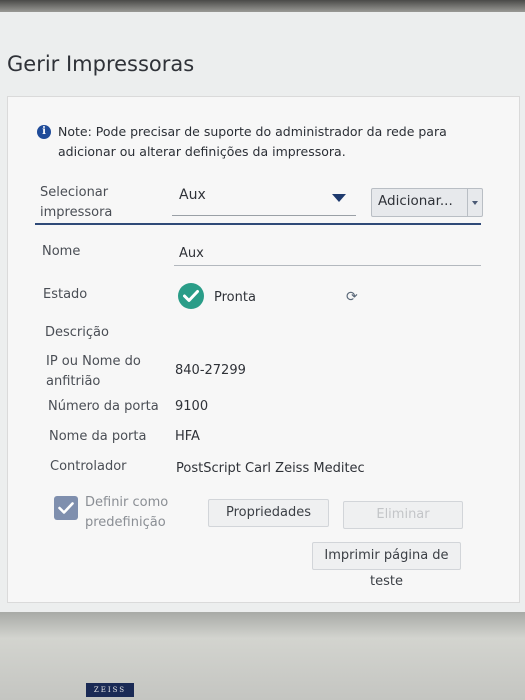  I want to click on properties-button: Propriedades, so click(268, 513).